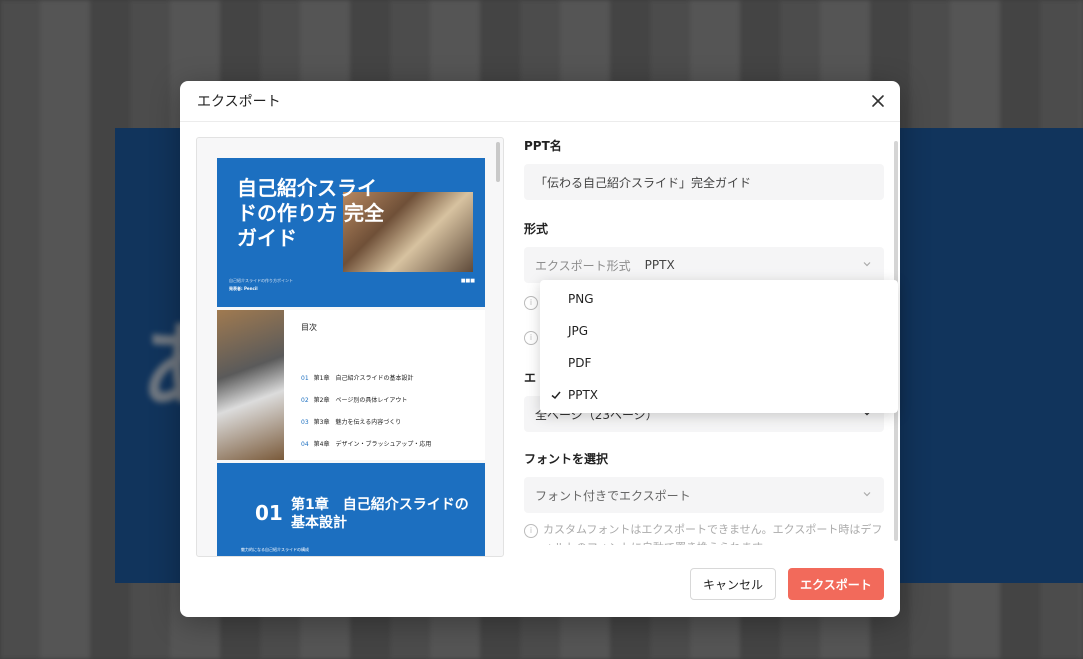 The width and height of the screenshot is (1083, 659). Describe the element at coordinates (467, 281) in the screenshot. I see `slide-dots: ■■■` at that location.